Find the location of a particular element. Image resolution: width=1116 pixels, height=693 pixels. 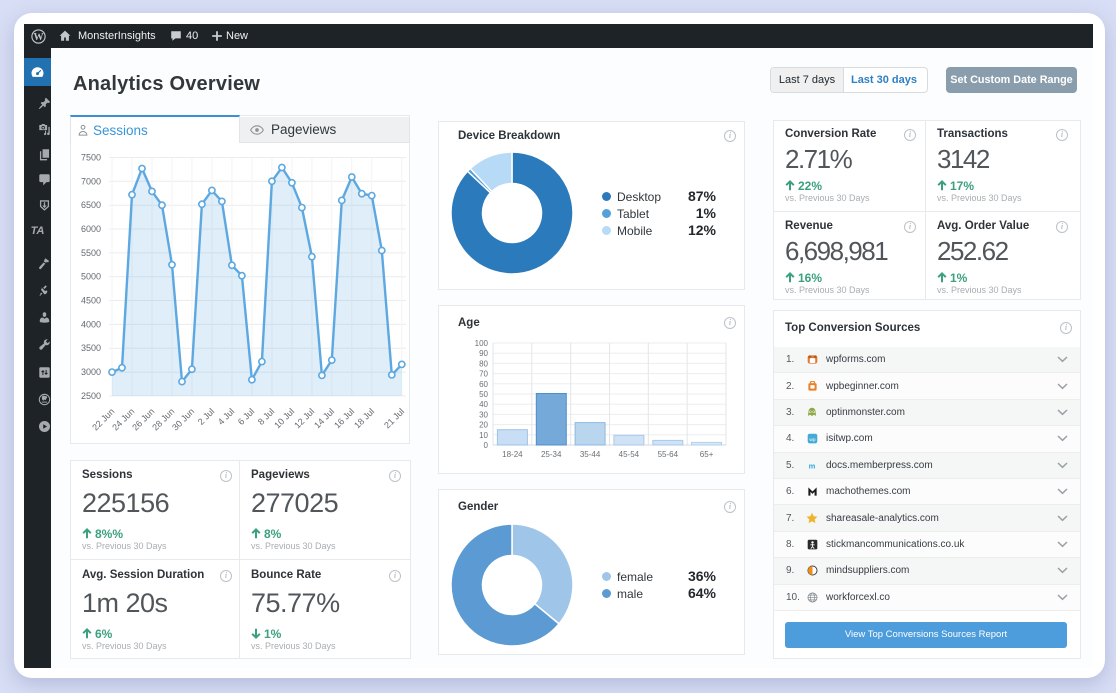

svg-text: 18 Jul is located at coordinates (364, 418).